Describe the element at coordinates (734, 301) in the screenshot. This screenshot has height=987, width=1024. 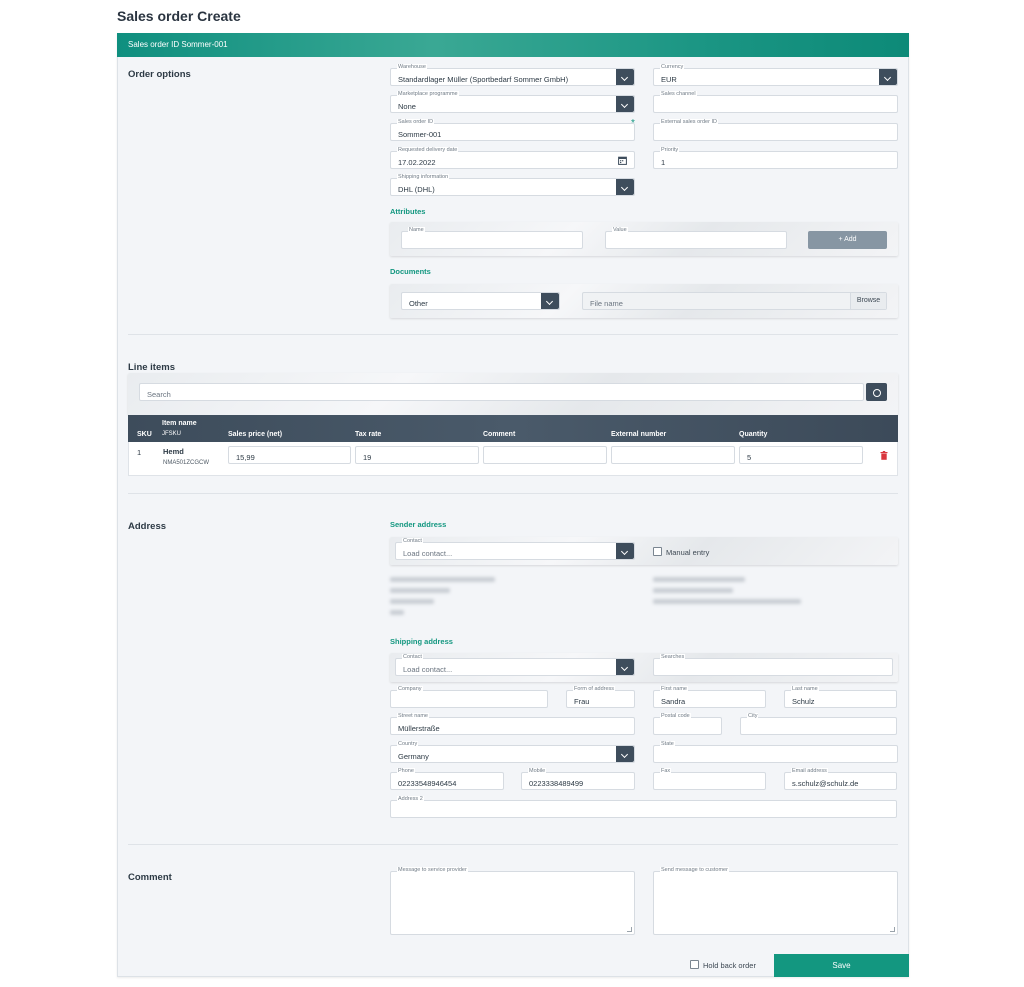
I see `file-name-field: File name Browse` at that location.